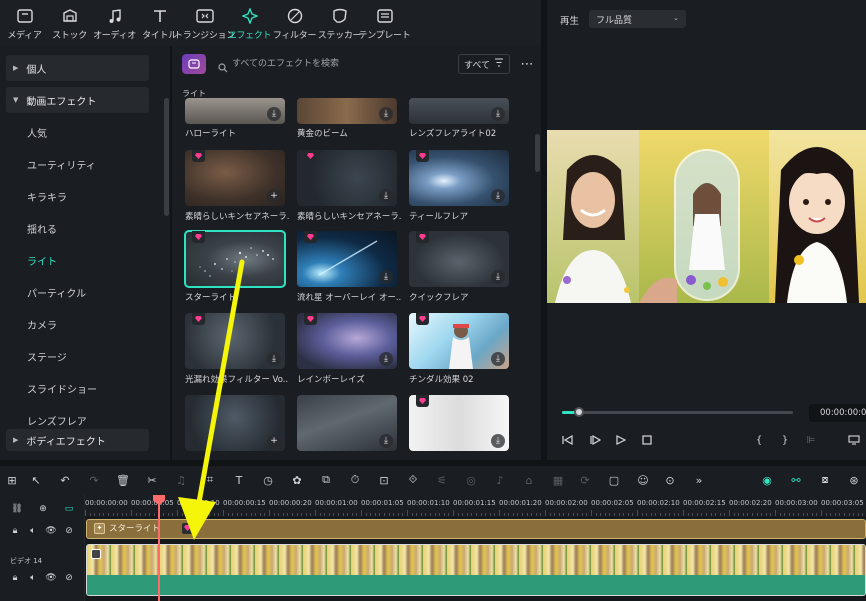 Image resolution: width=866 pixels, height=601 pixels. I want to click on sidebar-scrollbar, so click(166, 157).